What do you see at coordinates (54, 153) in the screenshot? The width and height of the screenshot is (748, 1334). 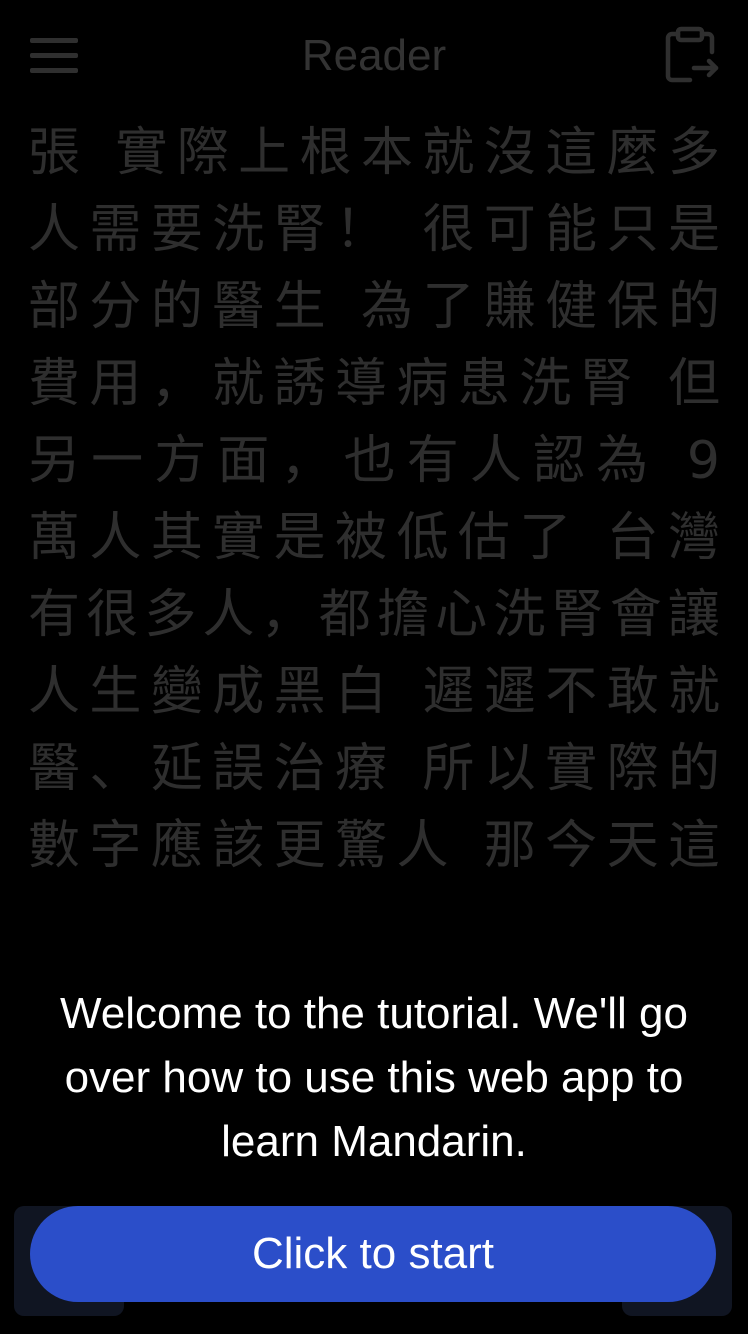 I see `reader-char: 張` at bounding box center [54, 153].